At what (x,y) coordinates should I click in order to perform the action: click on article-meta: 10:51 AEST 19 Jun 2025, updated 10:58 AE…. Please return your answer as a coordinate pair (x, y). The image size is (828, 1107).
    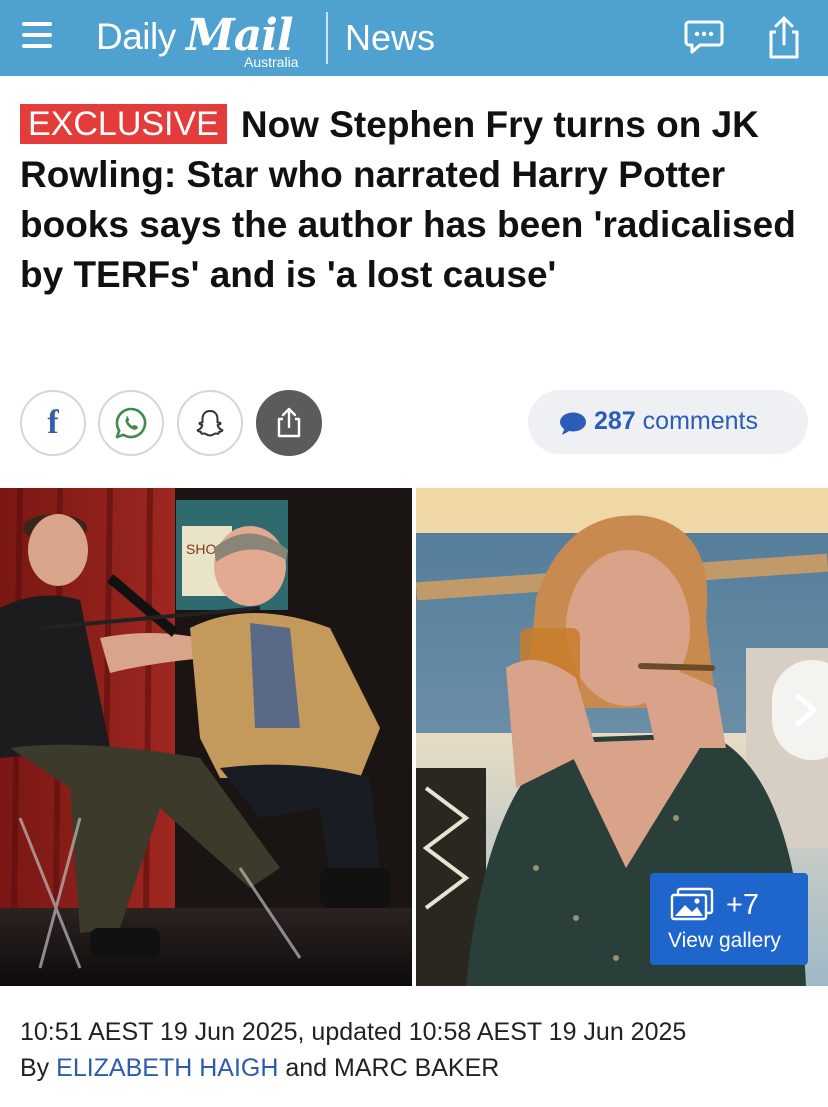
    Looking at the image, I should click on (353, 1050).